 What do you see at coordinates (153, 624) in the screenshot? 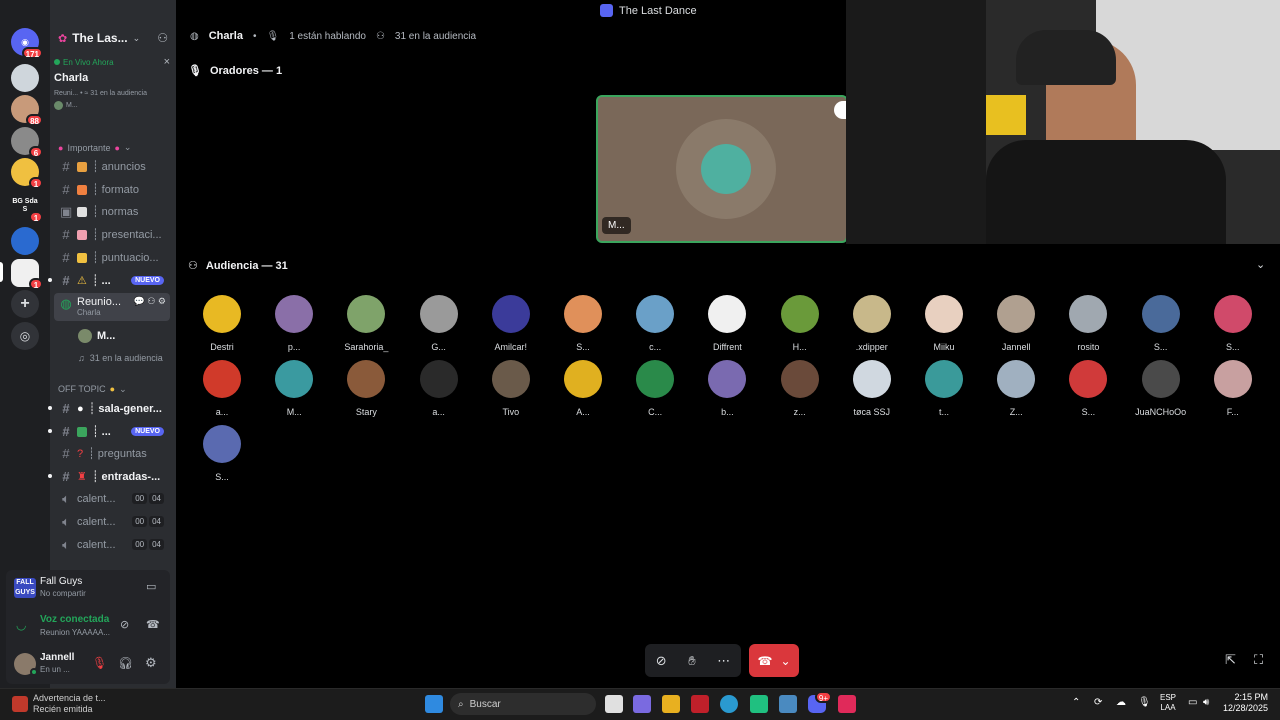
I see `disconnect-icon: ☎` at bounding box center [153, 624].